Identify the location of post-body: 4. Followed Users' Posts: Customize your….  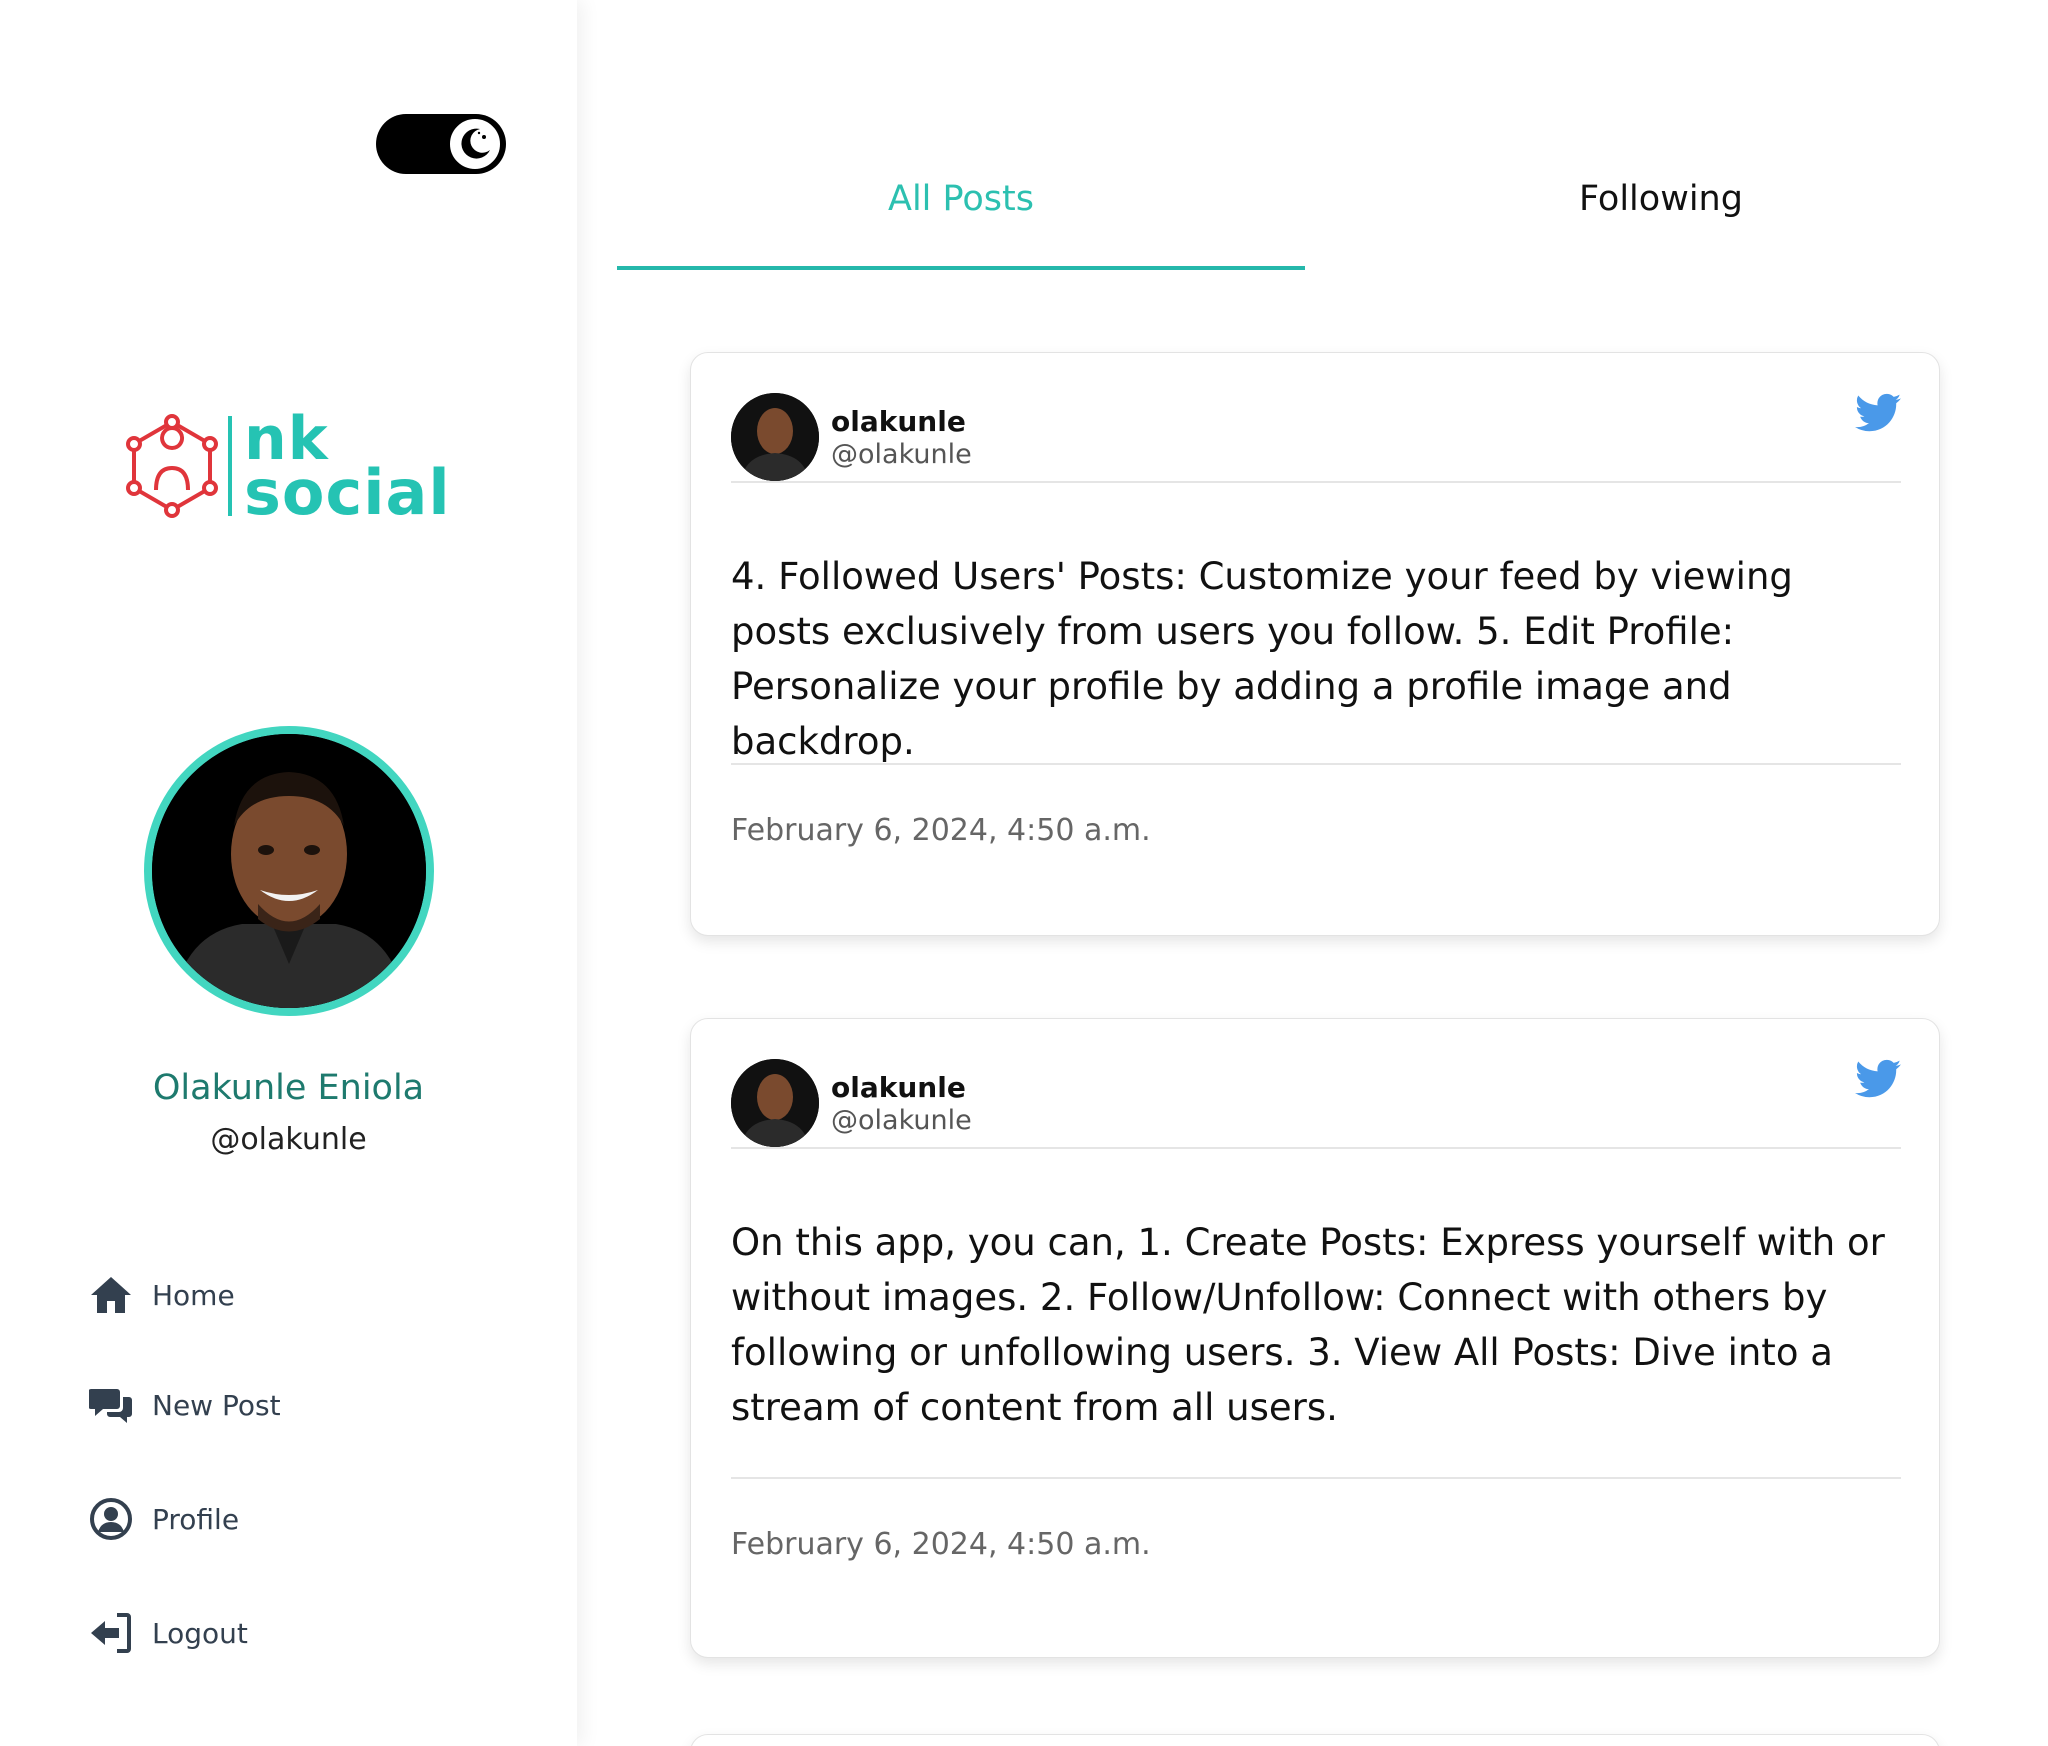
(1262, 659).